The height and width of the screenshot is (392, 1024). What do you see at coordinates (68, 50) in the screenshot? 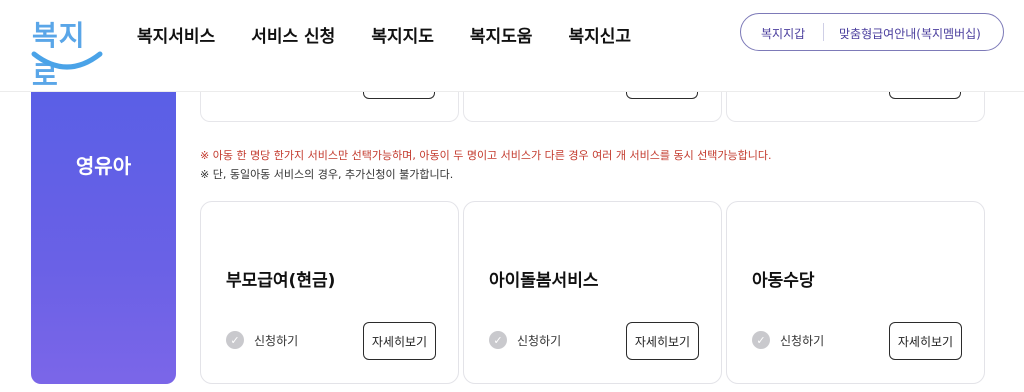
I see `site-logo: 복지로` at bounding box center [68, 50].